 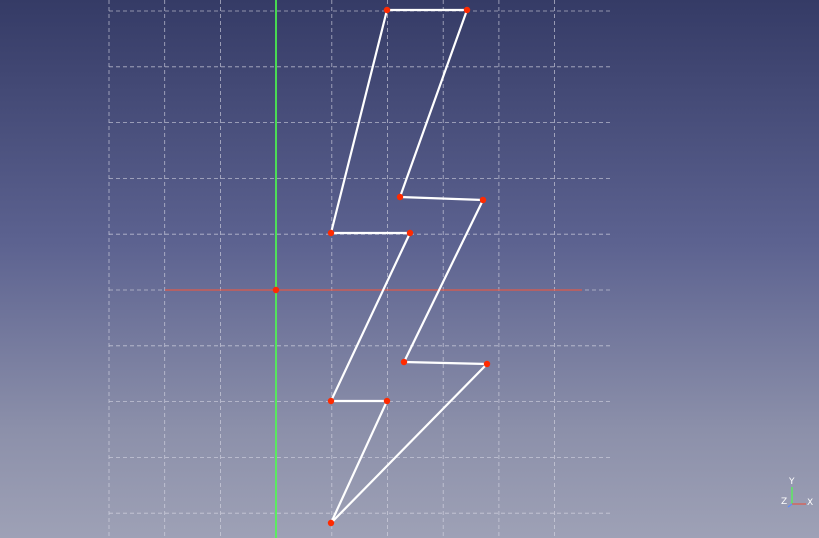 I want to click on axis-x-label: X, so click(x=810, y=503).